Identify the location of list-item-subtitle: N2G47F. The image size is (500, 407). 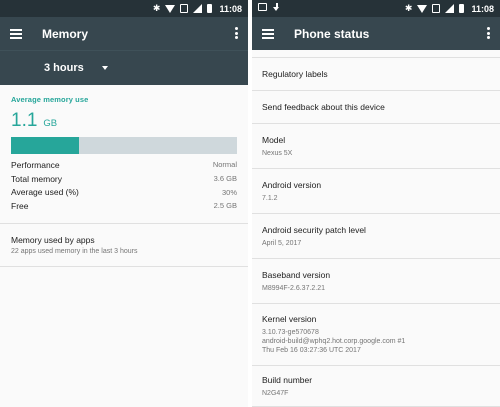
(275, 393).